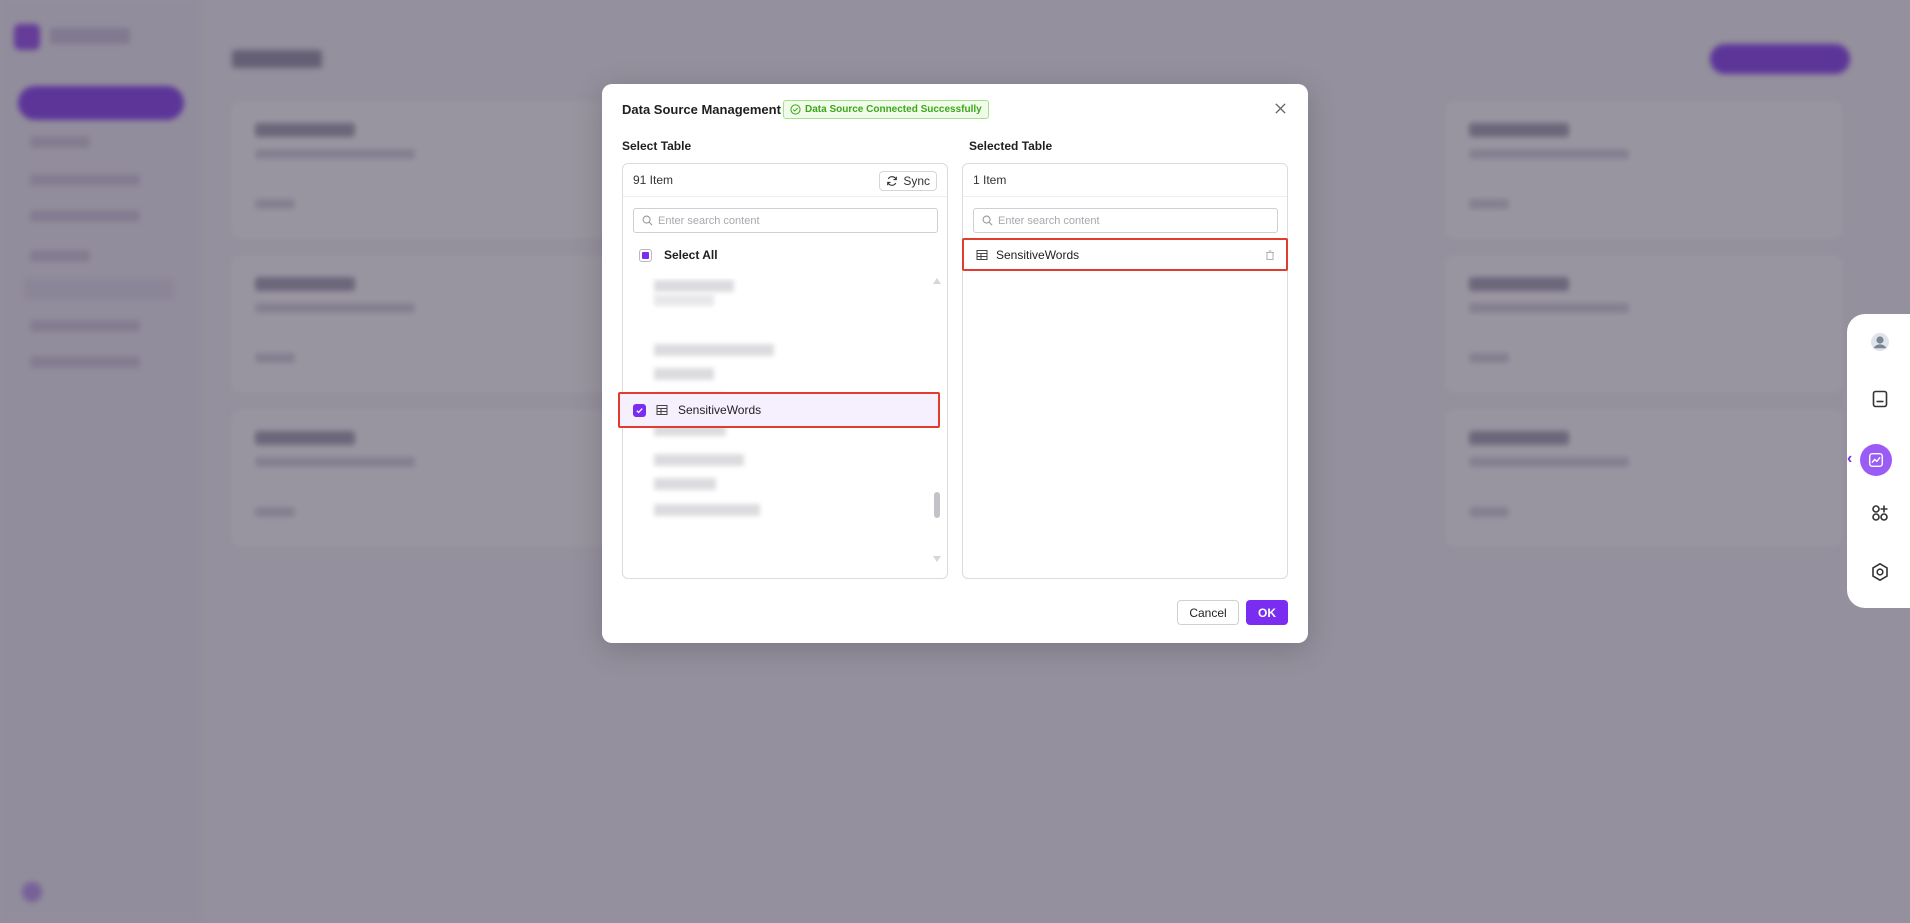 Image resolution: width=1910 pixels, height=923 pixels. What do you see at coordinates (916, 181) in the screenshot?
I see `sync-label: Sync` at bounding box center [916, 181].